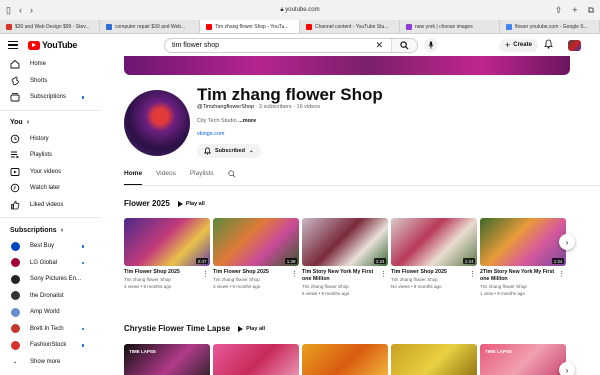  I want to click on sidebar-item-label: FashionStock, so click(48, 345).